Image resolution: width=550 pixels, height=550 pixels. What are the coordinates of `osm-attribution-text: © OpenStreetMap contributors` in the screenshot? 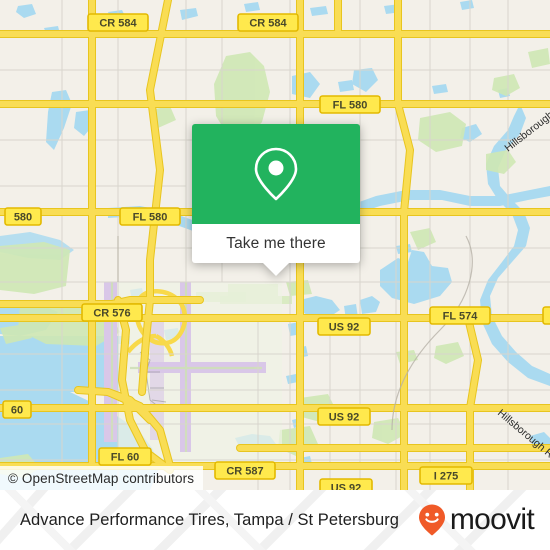 It's located at (101, 478).